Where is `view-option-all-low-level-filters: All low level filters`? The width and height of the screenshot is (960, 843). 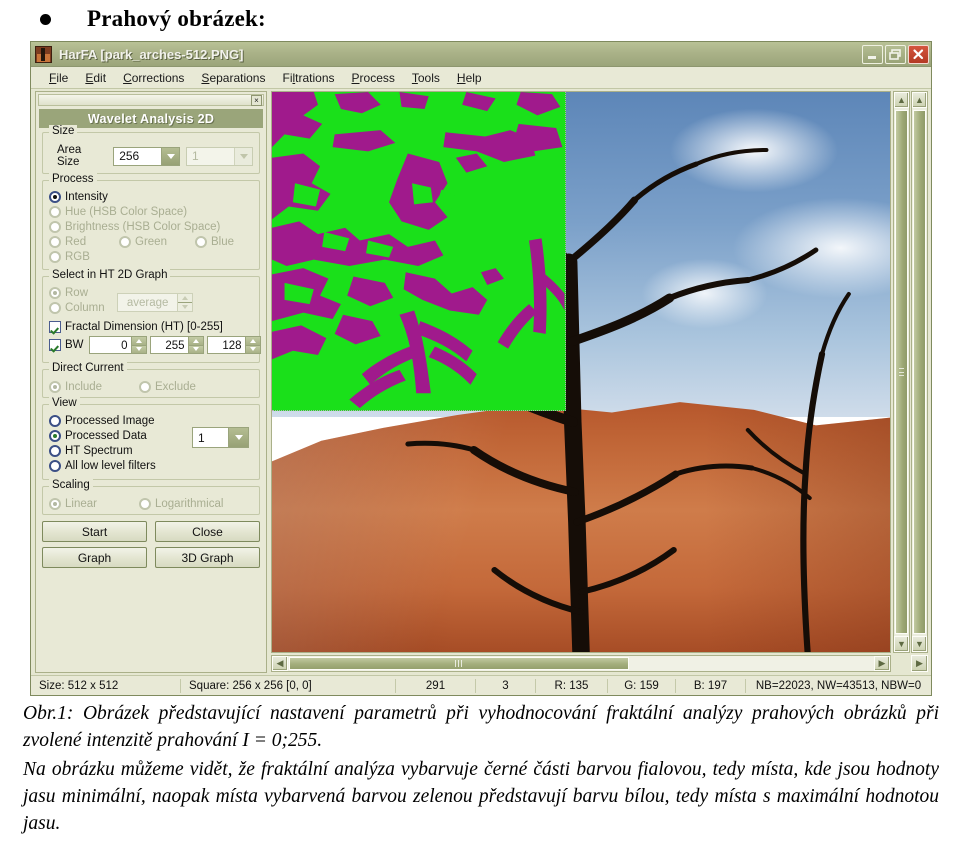
view-option-all-low-level-filters: All low level filters is located at coordinates (120, 466).